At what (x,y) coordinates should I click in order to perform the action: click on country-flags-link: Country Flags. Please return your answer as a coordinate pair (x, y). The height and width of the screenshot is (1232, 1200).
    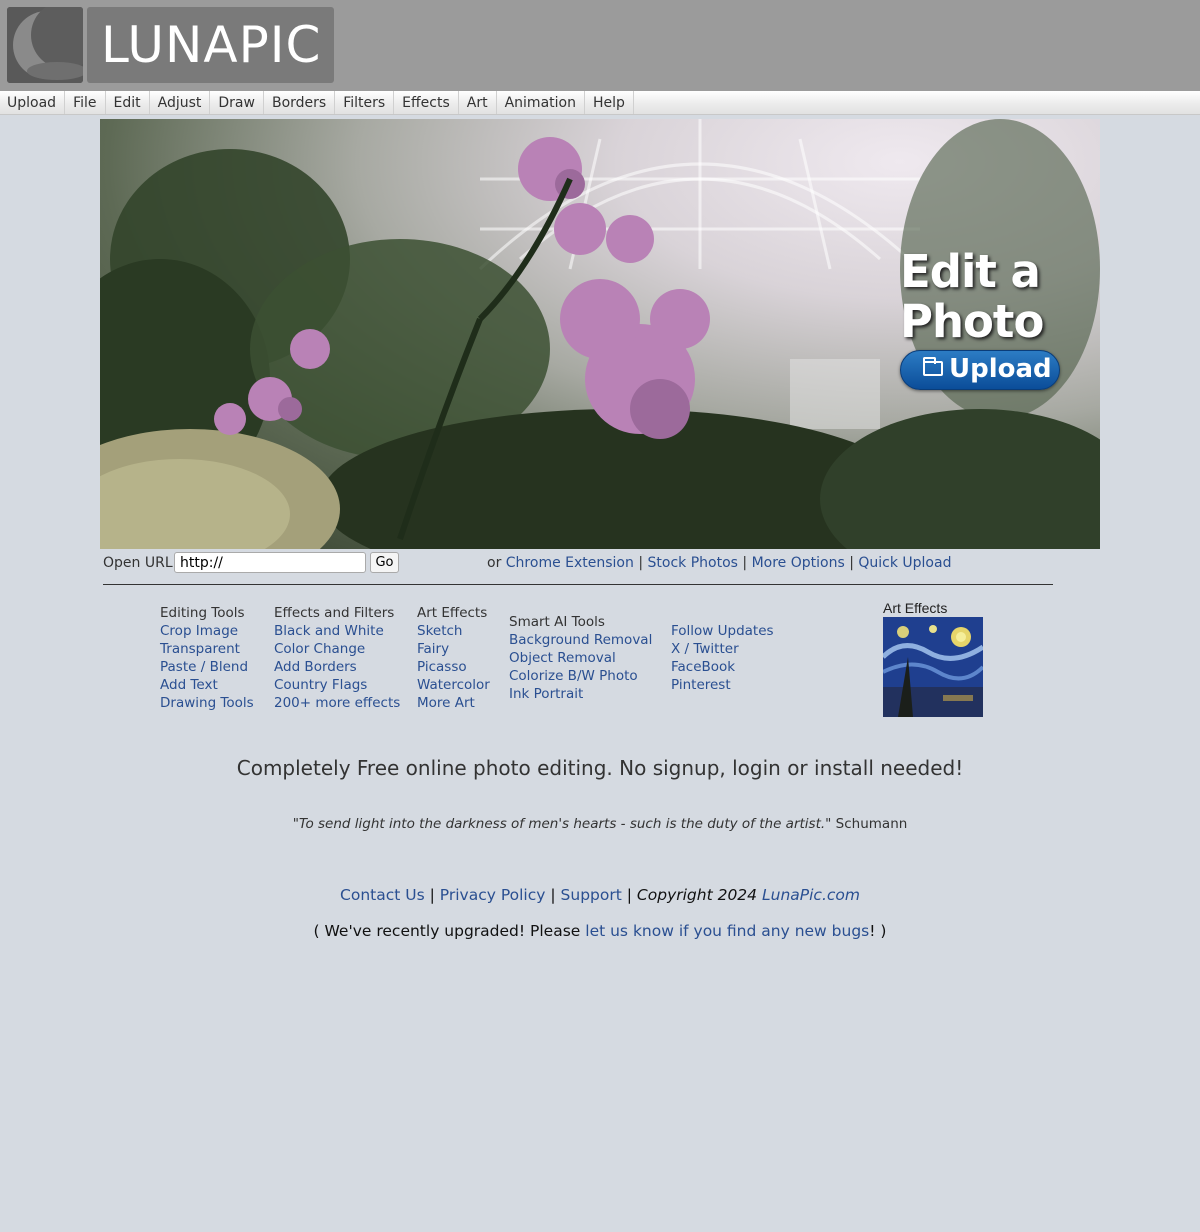
    Looking at the image, I should click on (337, 685).